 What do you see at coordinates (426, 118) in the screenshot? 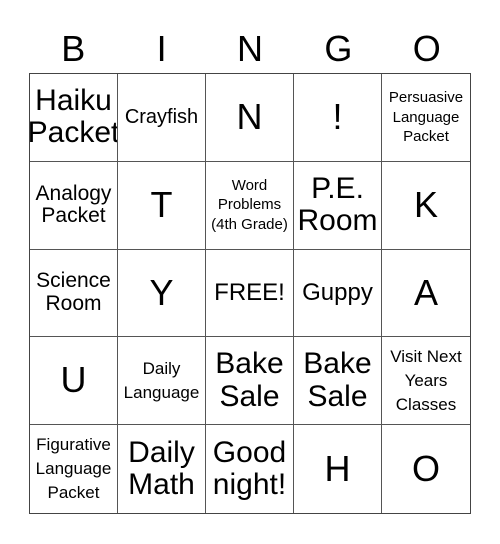
I see `bingo-cell: Persuasive Language Packet` at bounding box center [426, 118].